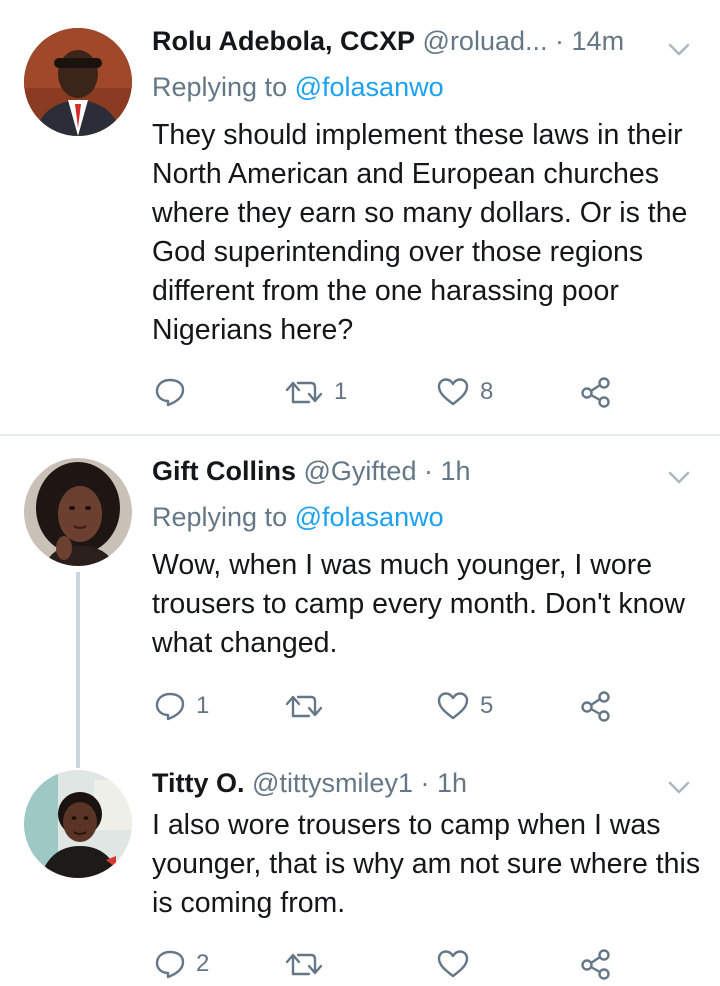  Describe the element at coordinates (392, 706) in the screenshot. I see `action-bar: 1 5` at that location.